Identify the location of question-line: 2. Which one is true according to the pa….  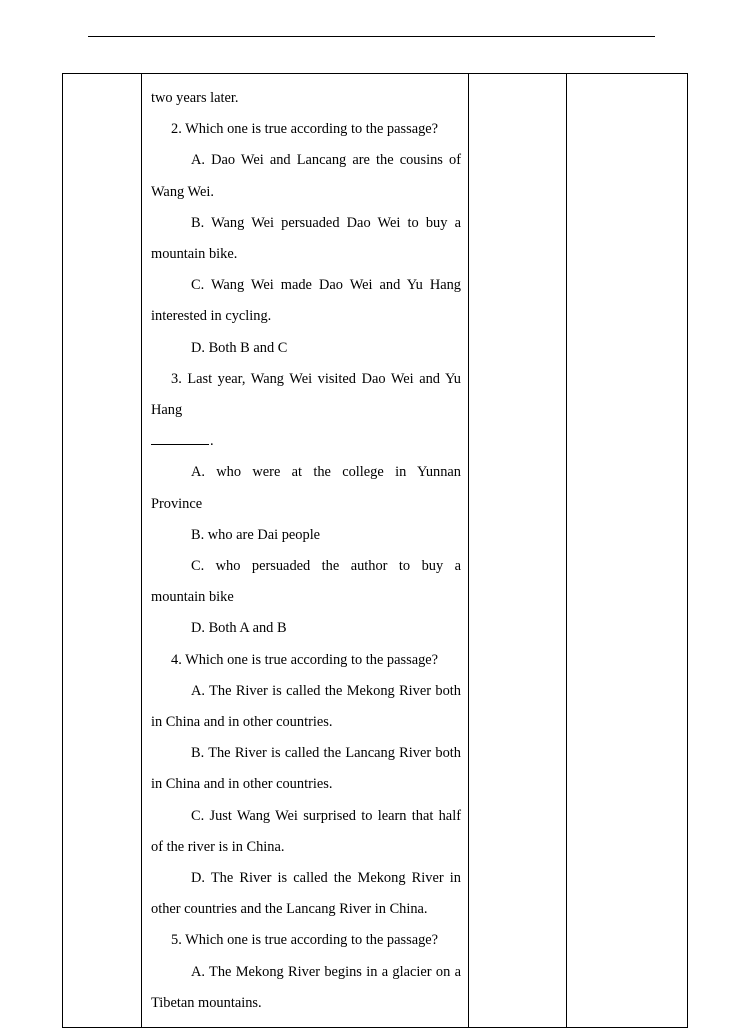
(305, 129).